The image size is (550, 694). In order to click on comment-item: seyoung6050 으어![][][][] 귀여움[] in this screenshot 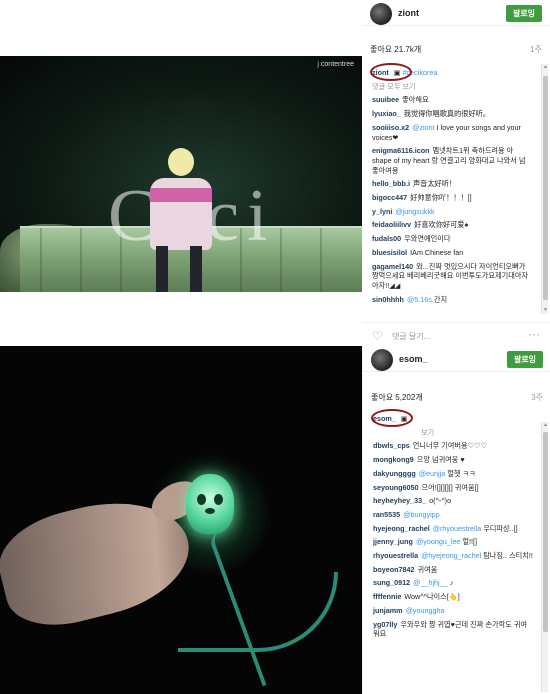, I will do `click(453, 488)`.